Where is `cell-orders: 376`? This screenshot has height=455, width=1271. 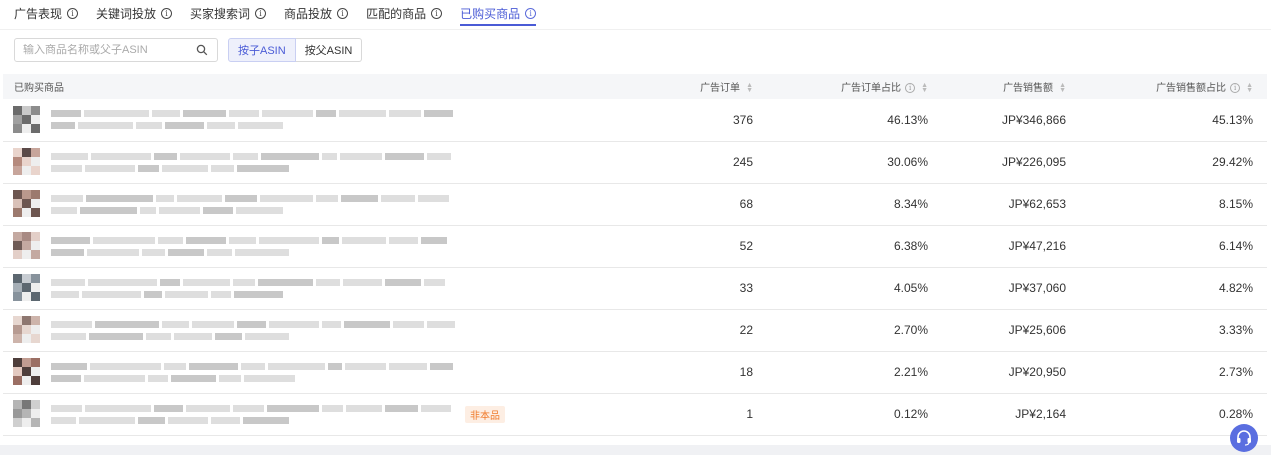 cell-orders: 376 is located at coordinates (742, 119).